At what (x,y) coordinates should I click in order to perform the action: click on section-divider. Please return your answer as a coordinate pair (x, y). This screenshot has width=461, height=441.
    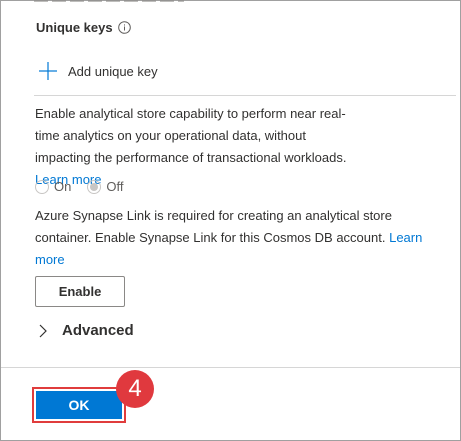
    Looking at the image, I should click on (245, 95).